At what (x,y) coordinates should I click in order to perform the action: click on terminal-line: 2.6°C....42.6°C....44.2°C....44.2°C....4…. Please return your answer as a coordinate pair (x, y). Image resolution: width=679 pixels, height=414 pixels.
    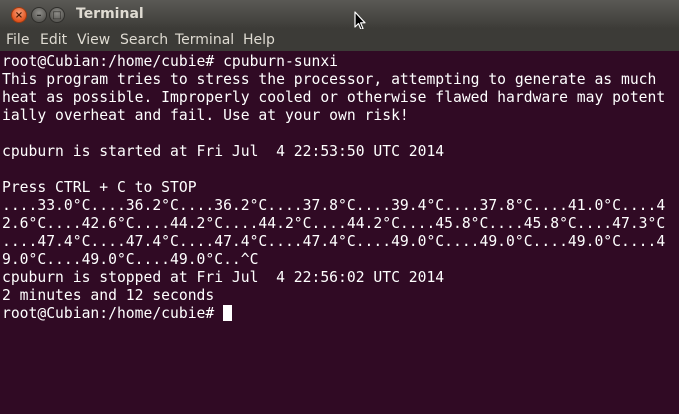
    Looking at the image, I should click on (334, 223).